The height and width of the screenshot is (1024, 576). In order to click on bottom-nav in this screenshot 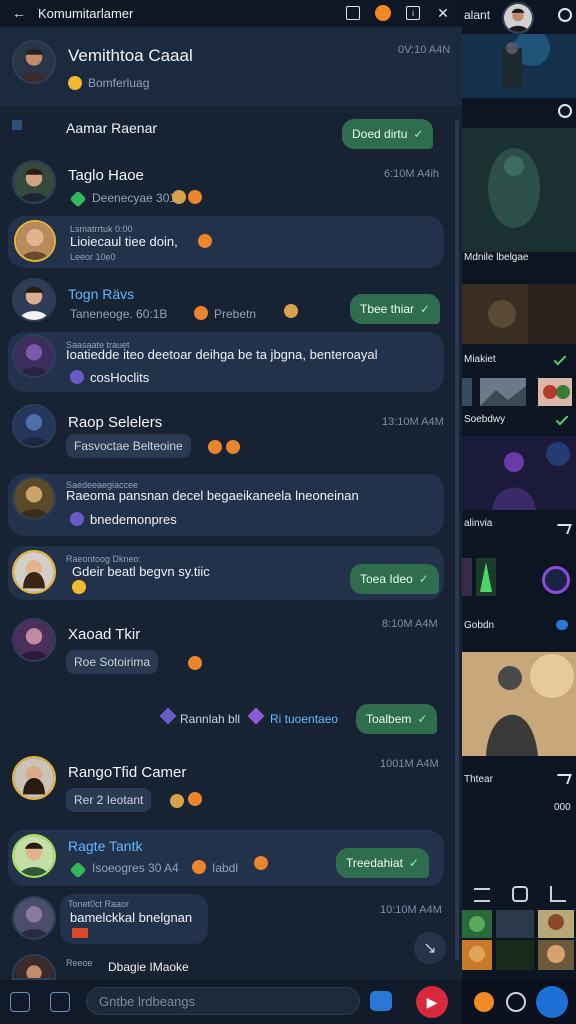, I will do `click(519, 1002)`.